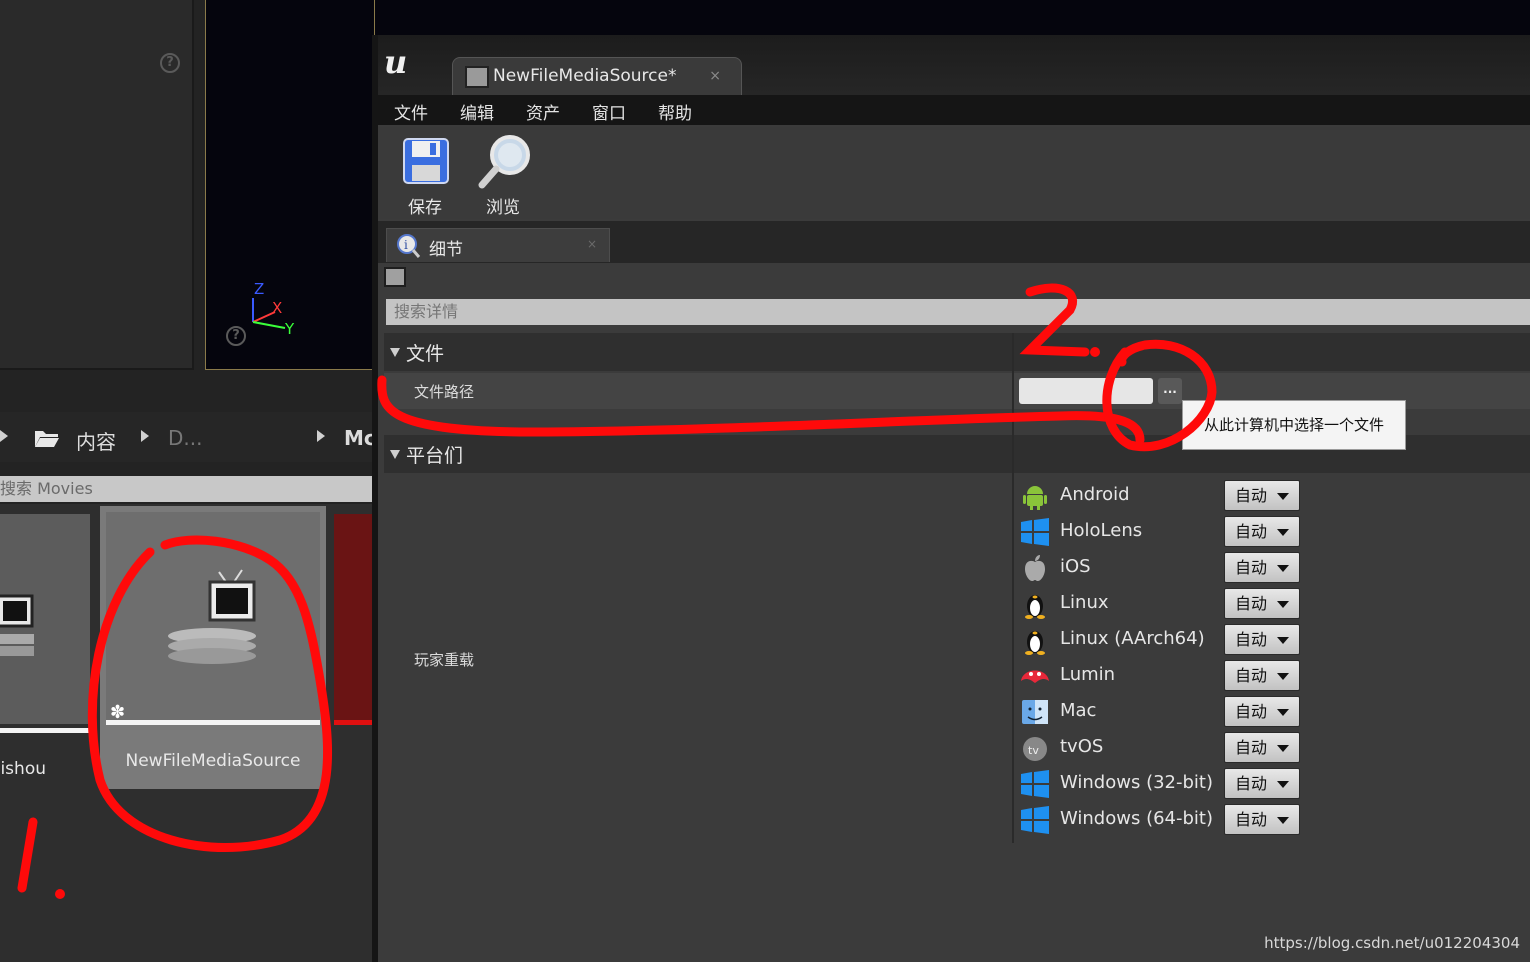 The image size is (1530, 962). Describe the element at coordinates (1035, 676) in the screenshot. I see `lumin-icon` at that location.